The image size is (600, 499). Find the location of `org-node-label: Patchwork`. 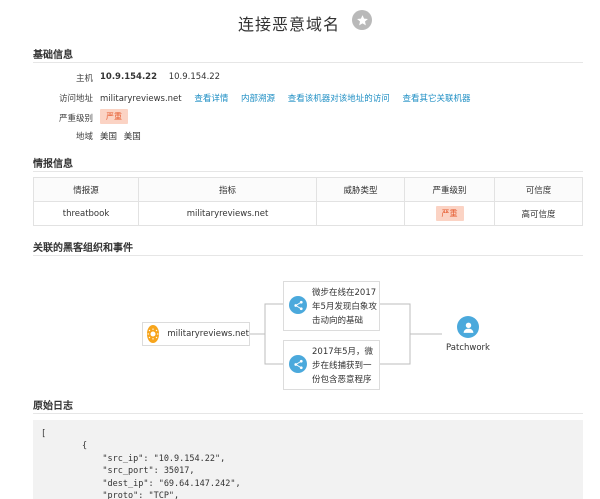

org-node-label: Patchwork is located at coordinates (468, 348).